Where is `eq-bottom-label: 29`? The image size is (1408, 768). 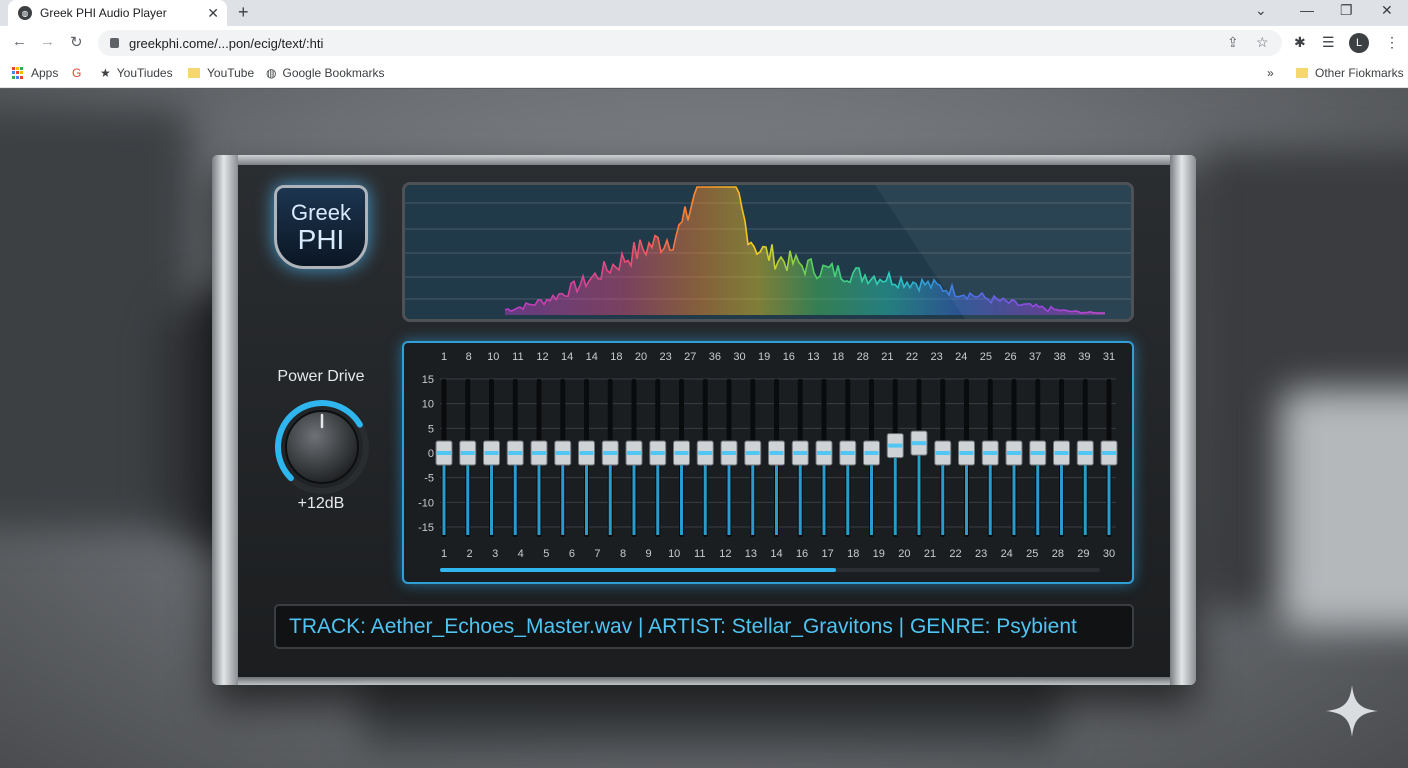
eq-bottom-label: 29 is located at coordinates (1083, 554).